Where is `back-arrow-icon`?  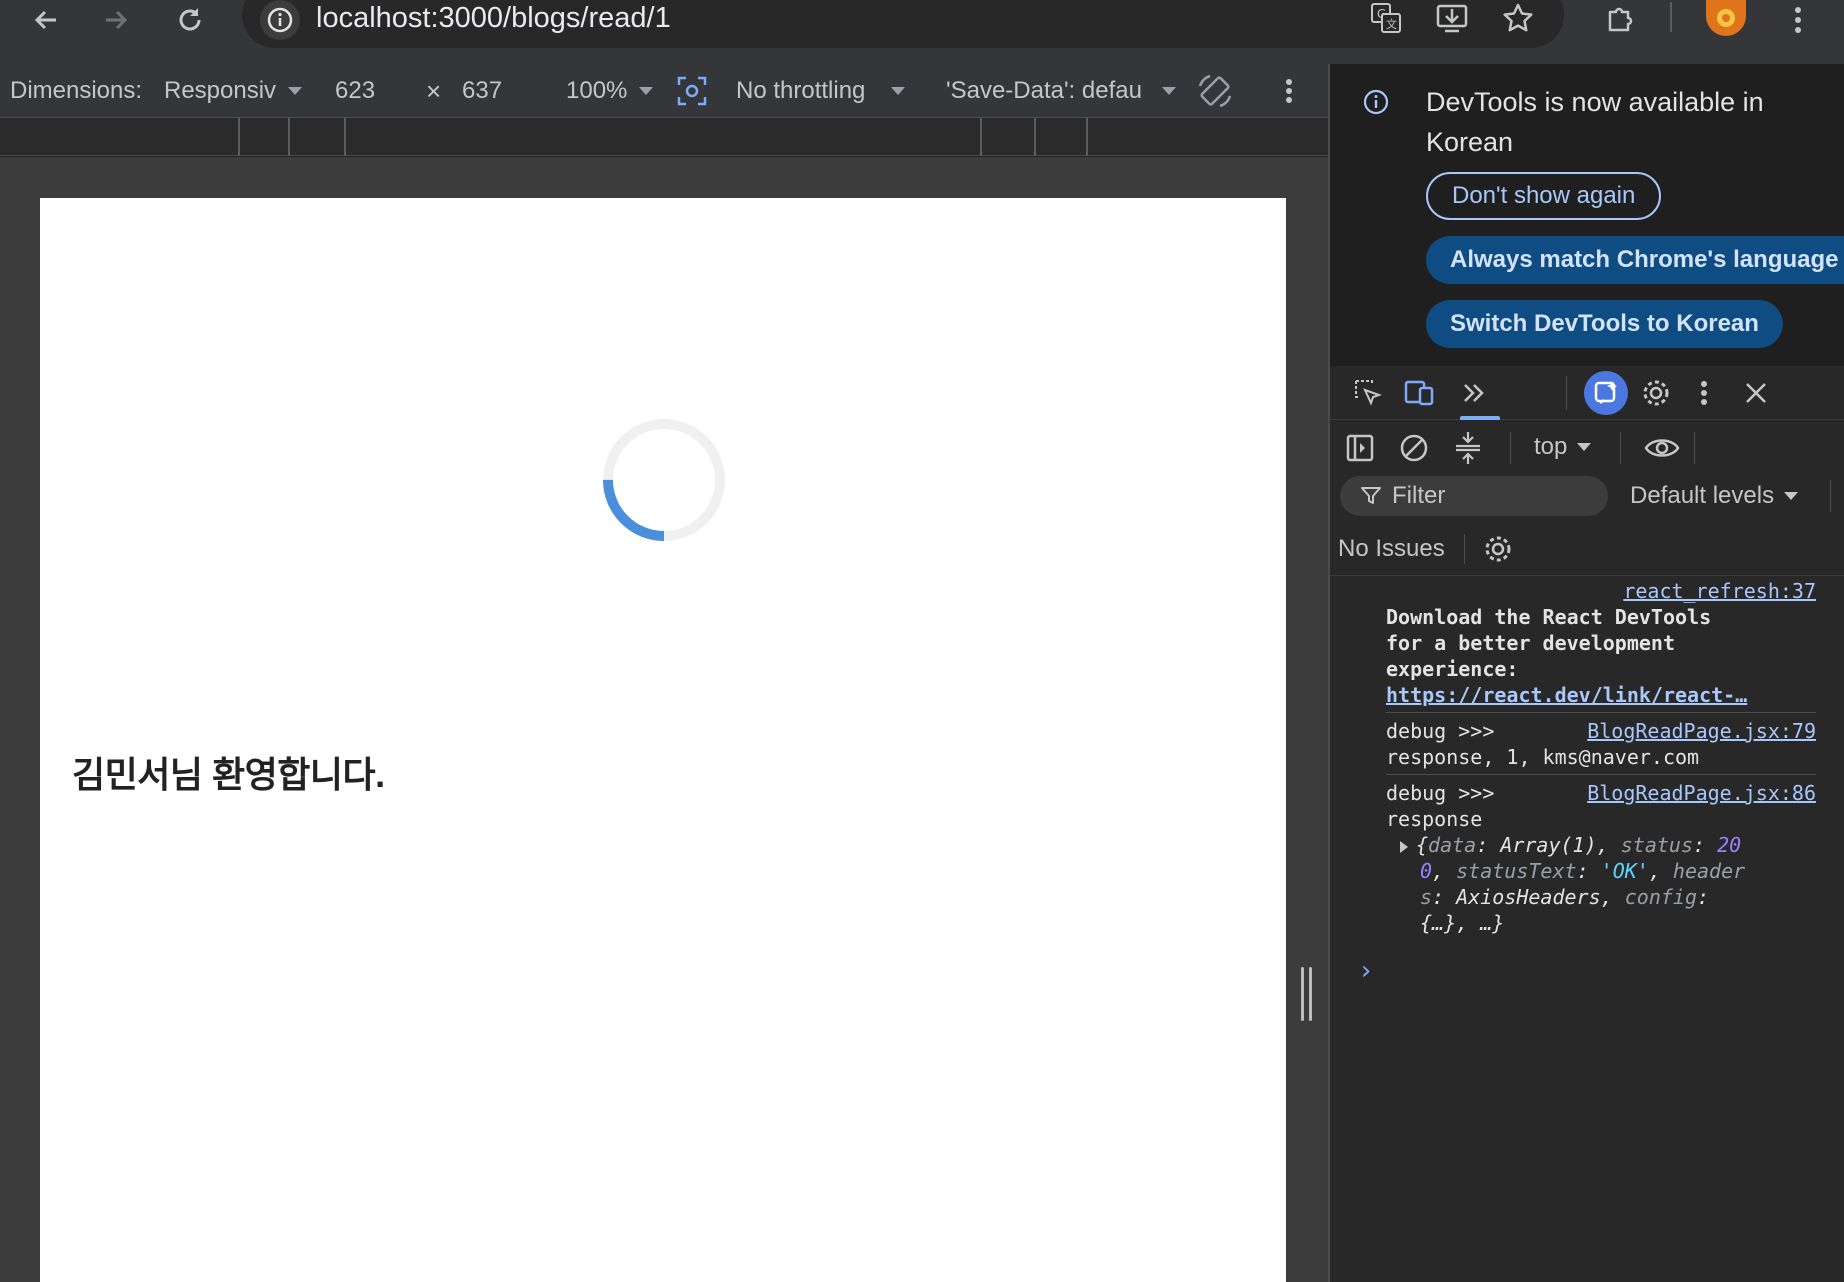
back-arrow-icon is located at coordinates (45, 20).